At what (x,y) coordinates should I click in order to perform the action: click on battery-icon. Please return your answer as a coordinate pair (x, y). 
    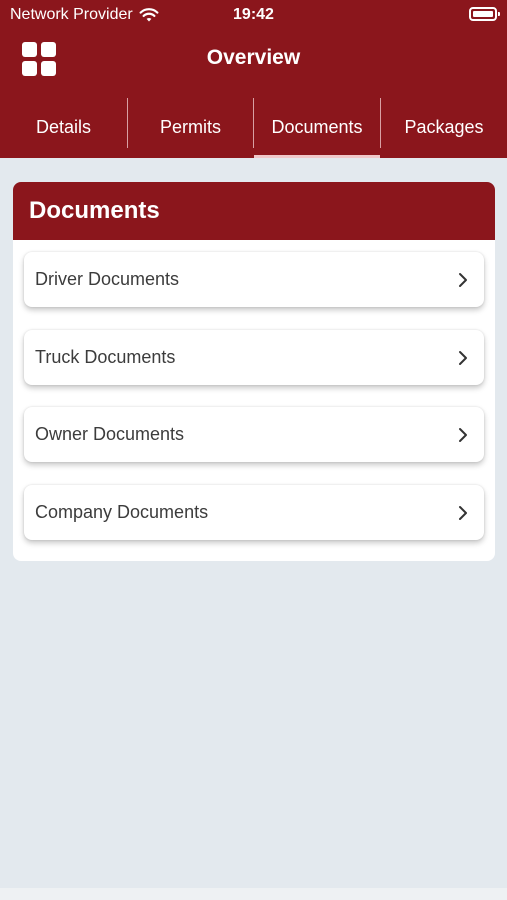
    Looking at the image, I should click on (484, 14).